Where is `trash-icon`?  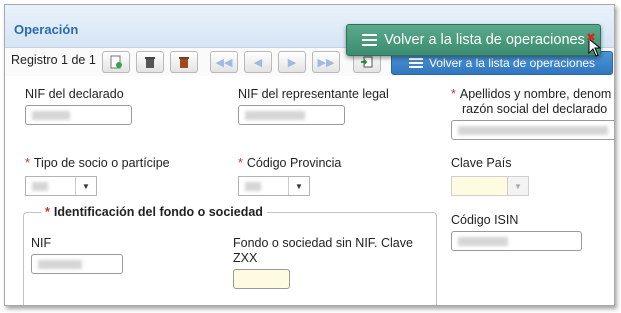
trash-icon is located at coordinates (150, 62).